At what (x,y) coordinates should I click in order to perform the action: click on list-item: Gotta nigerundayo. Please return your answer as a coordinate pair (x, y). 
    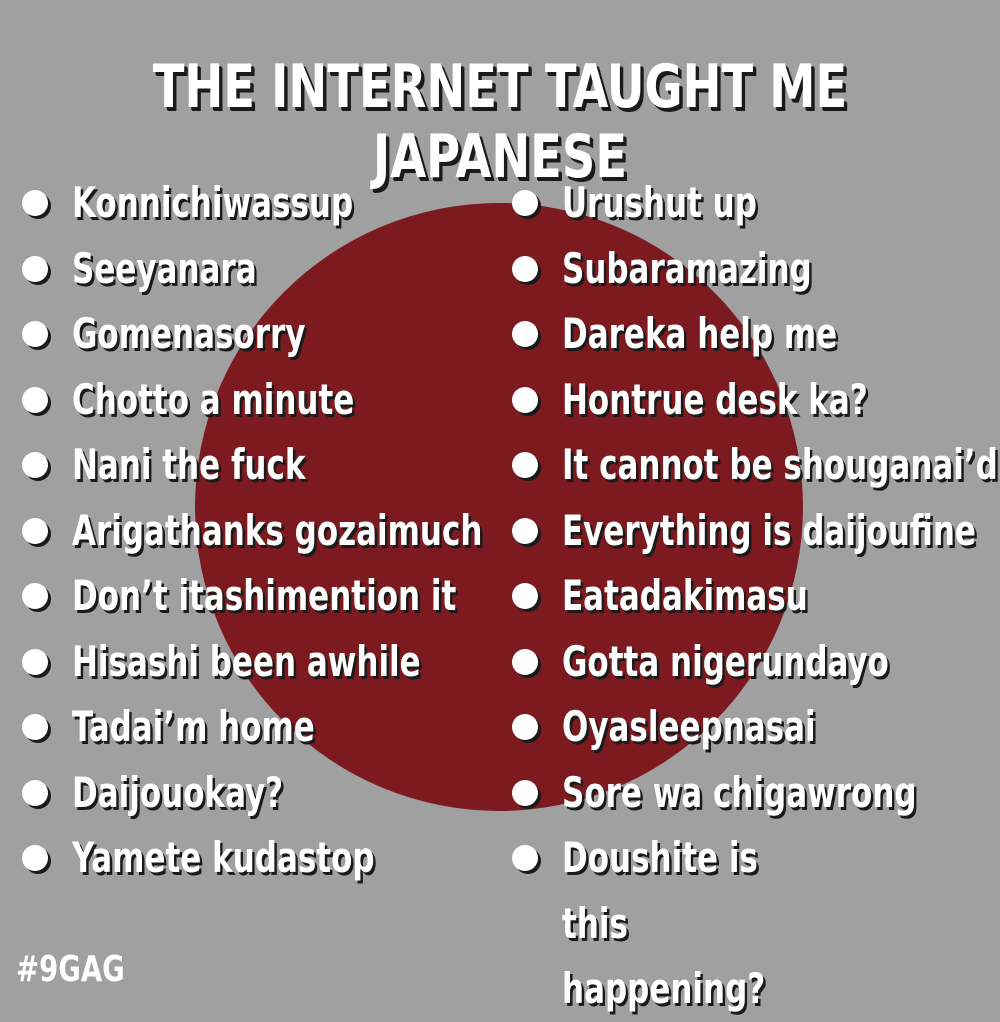
    Looking at the image, I should click on (756, 662).